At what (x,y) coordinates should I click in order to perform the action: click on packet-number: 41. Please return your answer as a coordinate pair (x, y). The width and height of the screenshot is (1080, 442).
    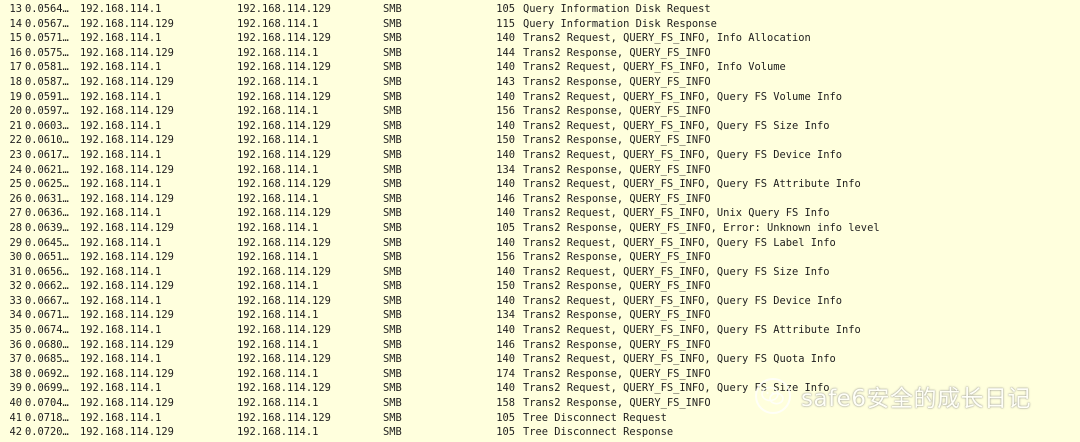
    Looking at the image, I should click on (15, 417).